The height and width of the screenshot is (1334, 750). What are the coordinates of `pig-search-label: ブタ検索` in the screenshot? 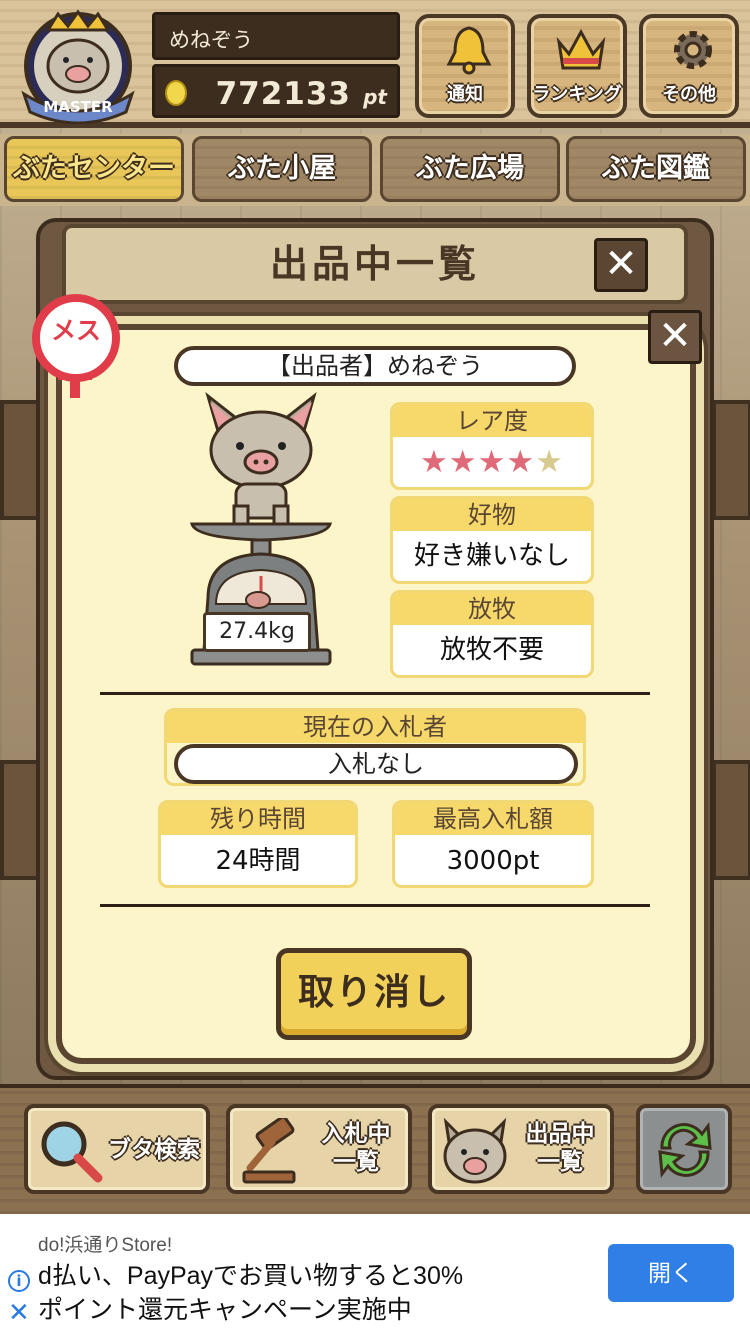 It's located at (154, 1150).